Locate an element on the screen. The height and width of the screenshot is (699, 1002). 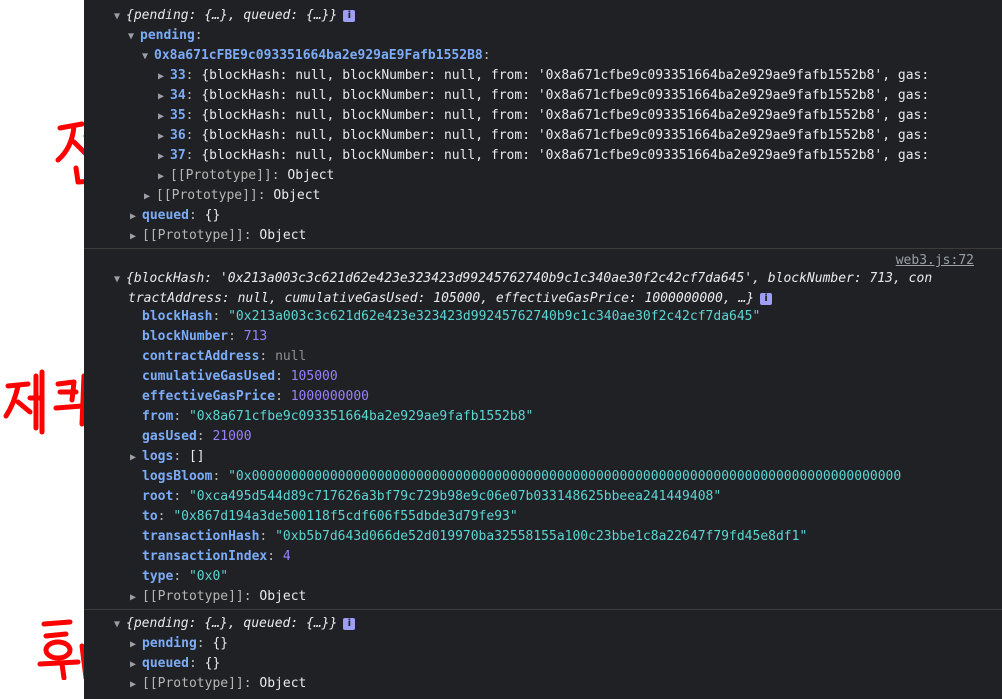
property-value: [] is located at coordinates (196, 456).